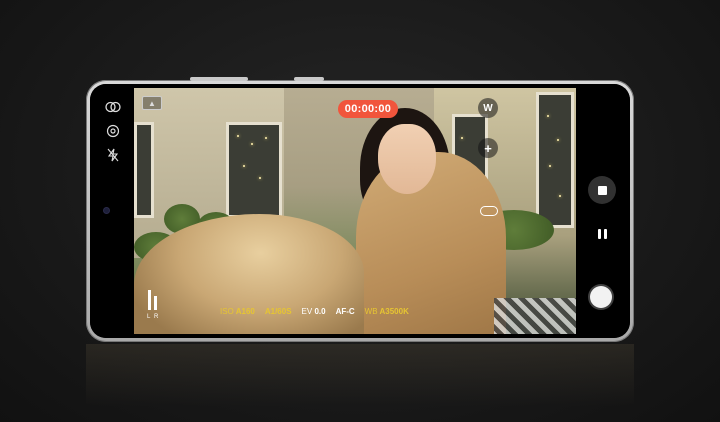 Image resolution: width=720 pixels, height=422 pixels. What do you see at coordinates (112, 211) in the screenshot?
I see `left-control-strip` at bounding box center [112, 211].